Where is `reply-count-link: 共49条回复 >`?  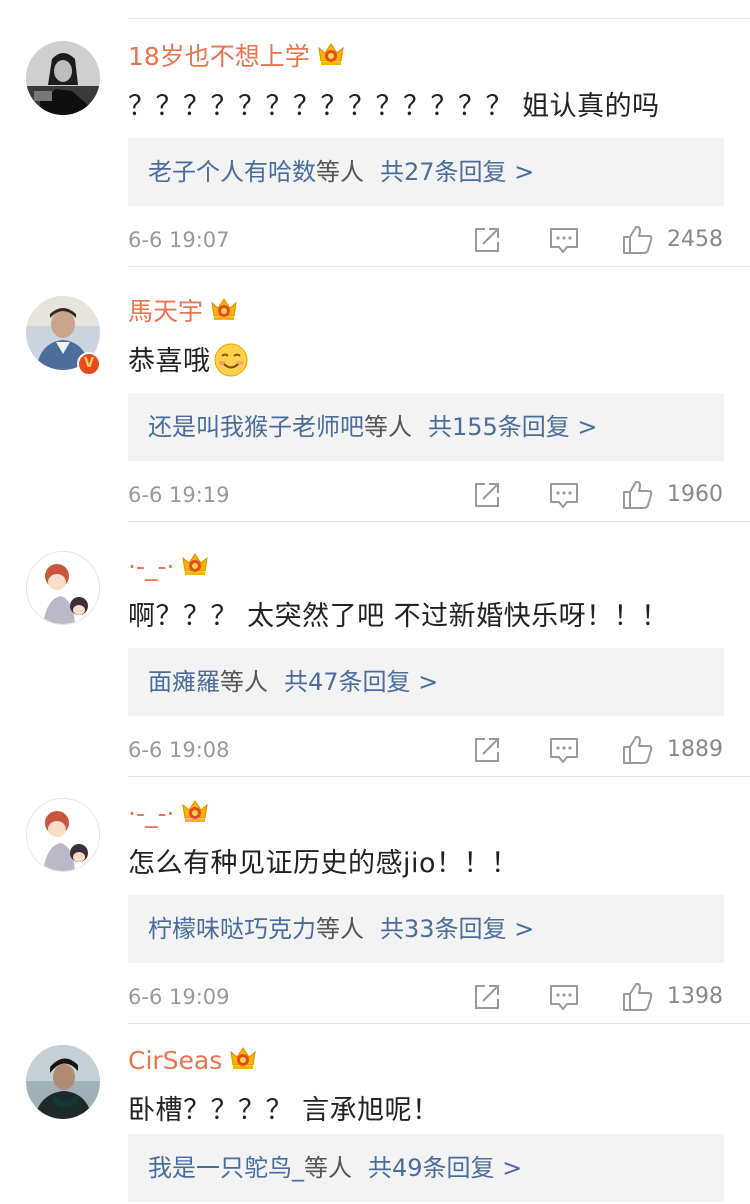 reply-count-link: 共49条回复 > is located at coordinates (445, 1168).